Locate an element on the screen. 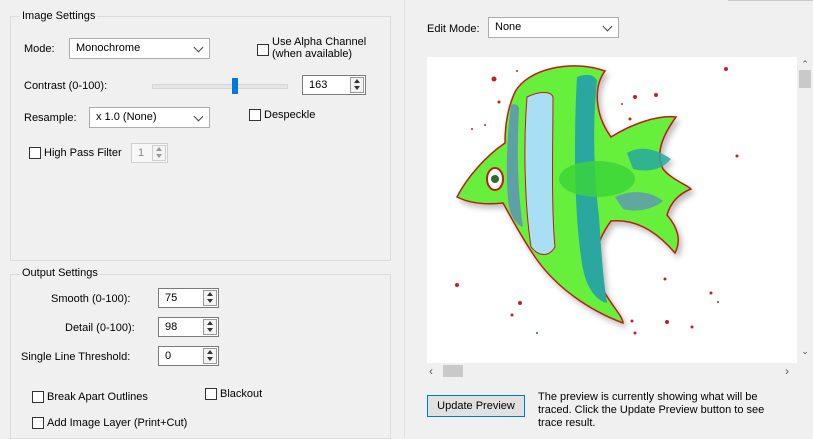 The width and height of the screenshot is (813, 439). resample-select-value: x 1.0 (None) is located at coordinates (126, 117).